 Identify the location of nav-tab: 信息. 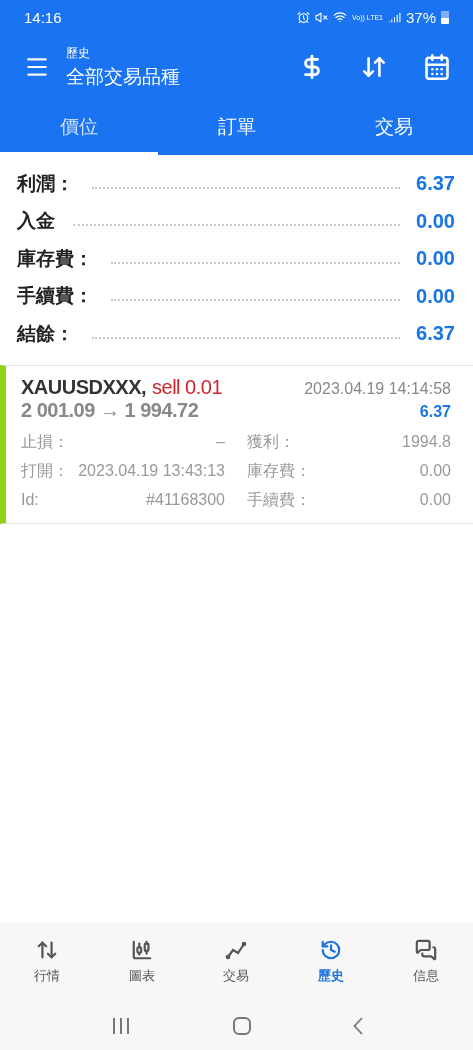
(425, 962).